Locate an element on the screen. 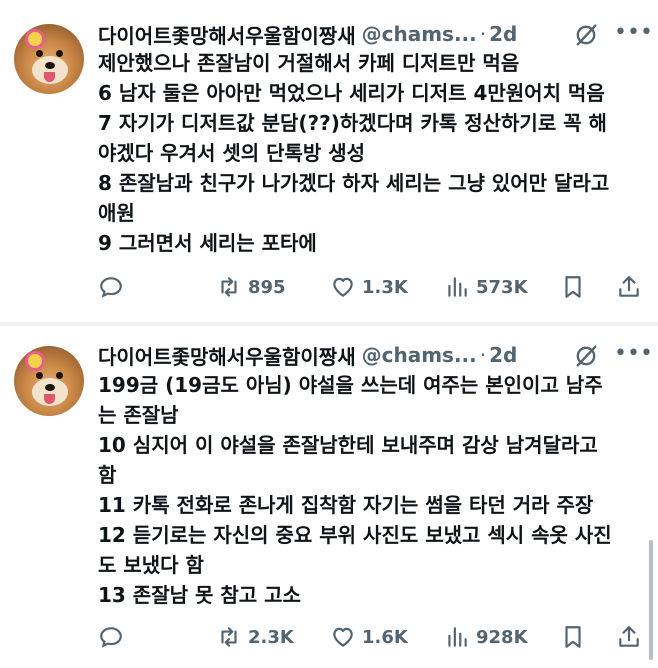 The height and width of the screenshot is (668, 658). tweet-line: 애원 is located at coordinates (116, 213).